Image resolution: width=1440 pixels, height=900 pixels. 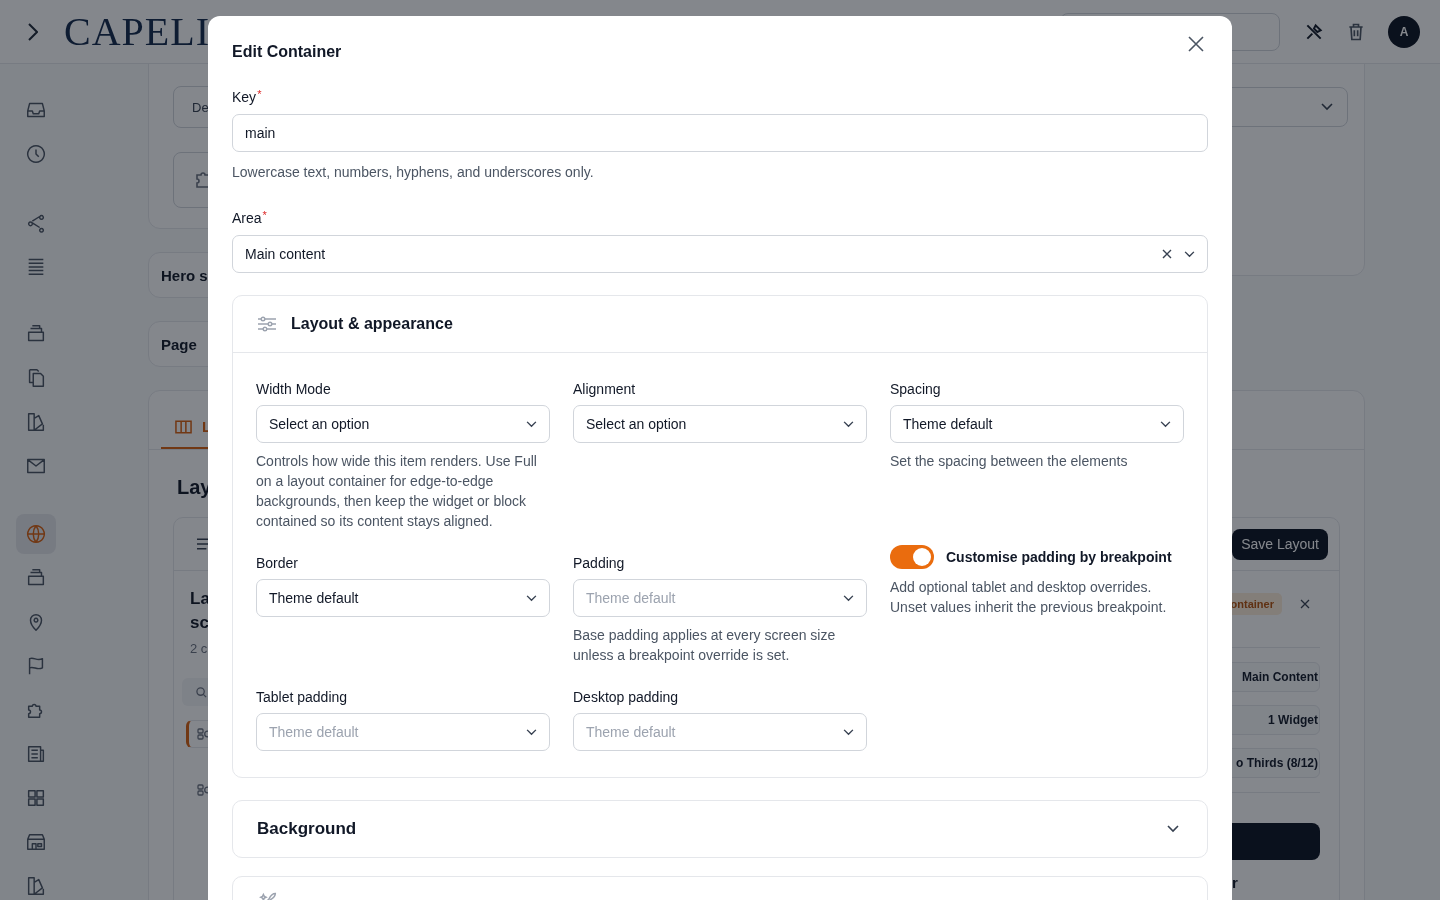 What do you see at coordinates (720, 254) in the screenshot?
I see `area-select: Main content` at bounding box center [720, 254].